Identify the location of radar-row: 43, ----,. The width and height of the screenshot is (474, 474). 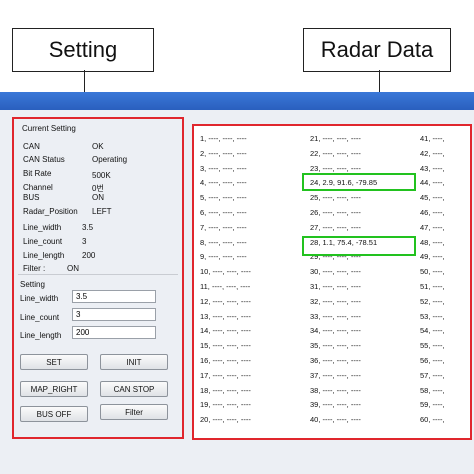
(432, 168).